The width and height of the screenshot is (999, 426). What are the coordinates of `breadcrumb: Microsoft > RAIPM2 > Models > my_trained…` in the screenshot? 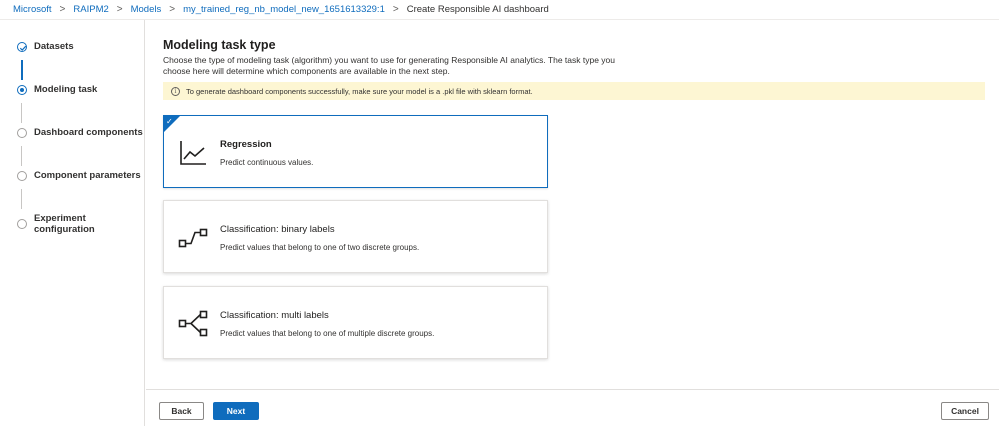 It's located at (499, 10).